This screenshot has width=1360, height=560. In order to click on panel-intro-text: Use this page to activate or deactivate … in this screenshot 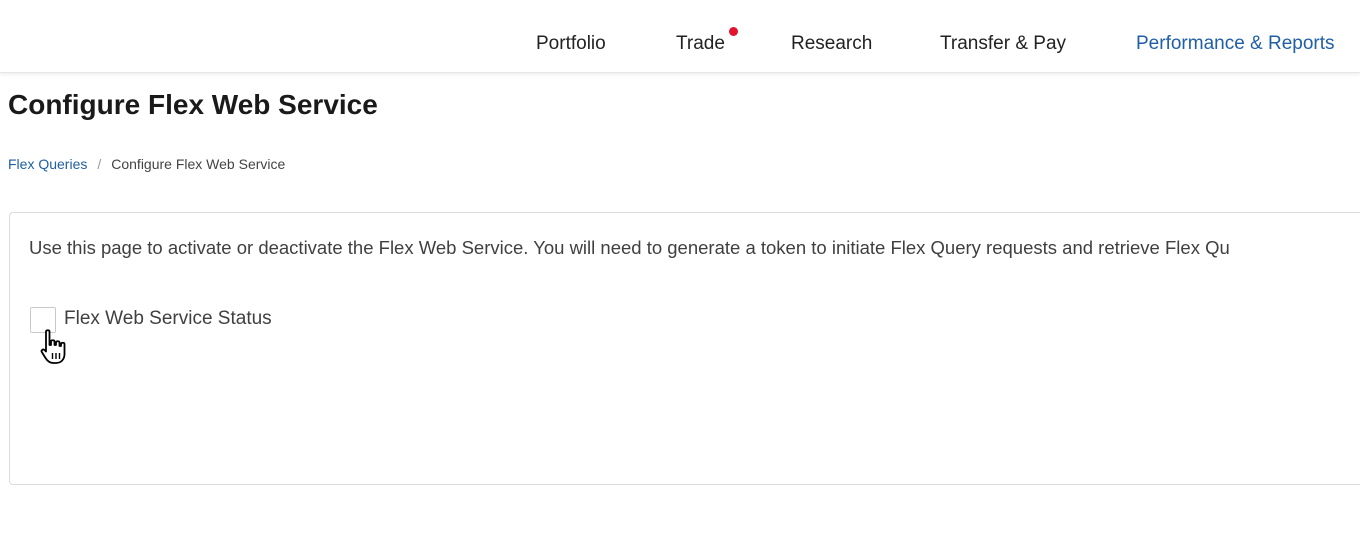, I will do `click(629, 247)`.